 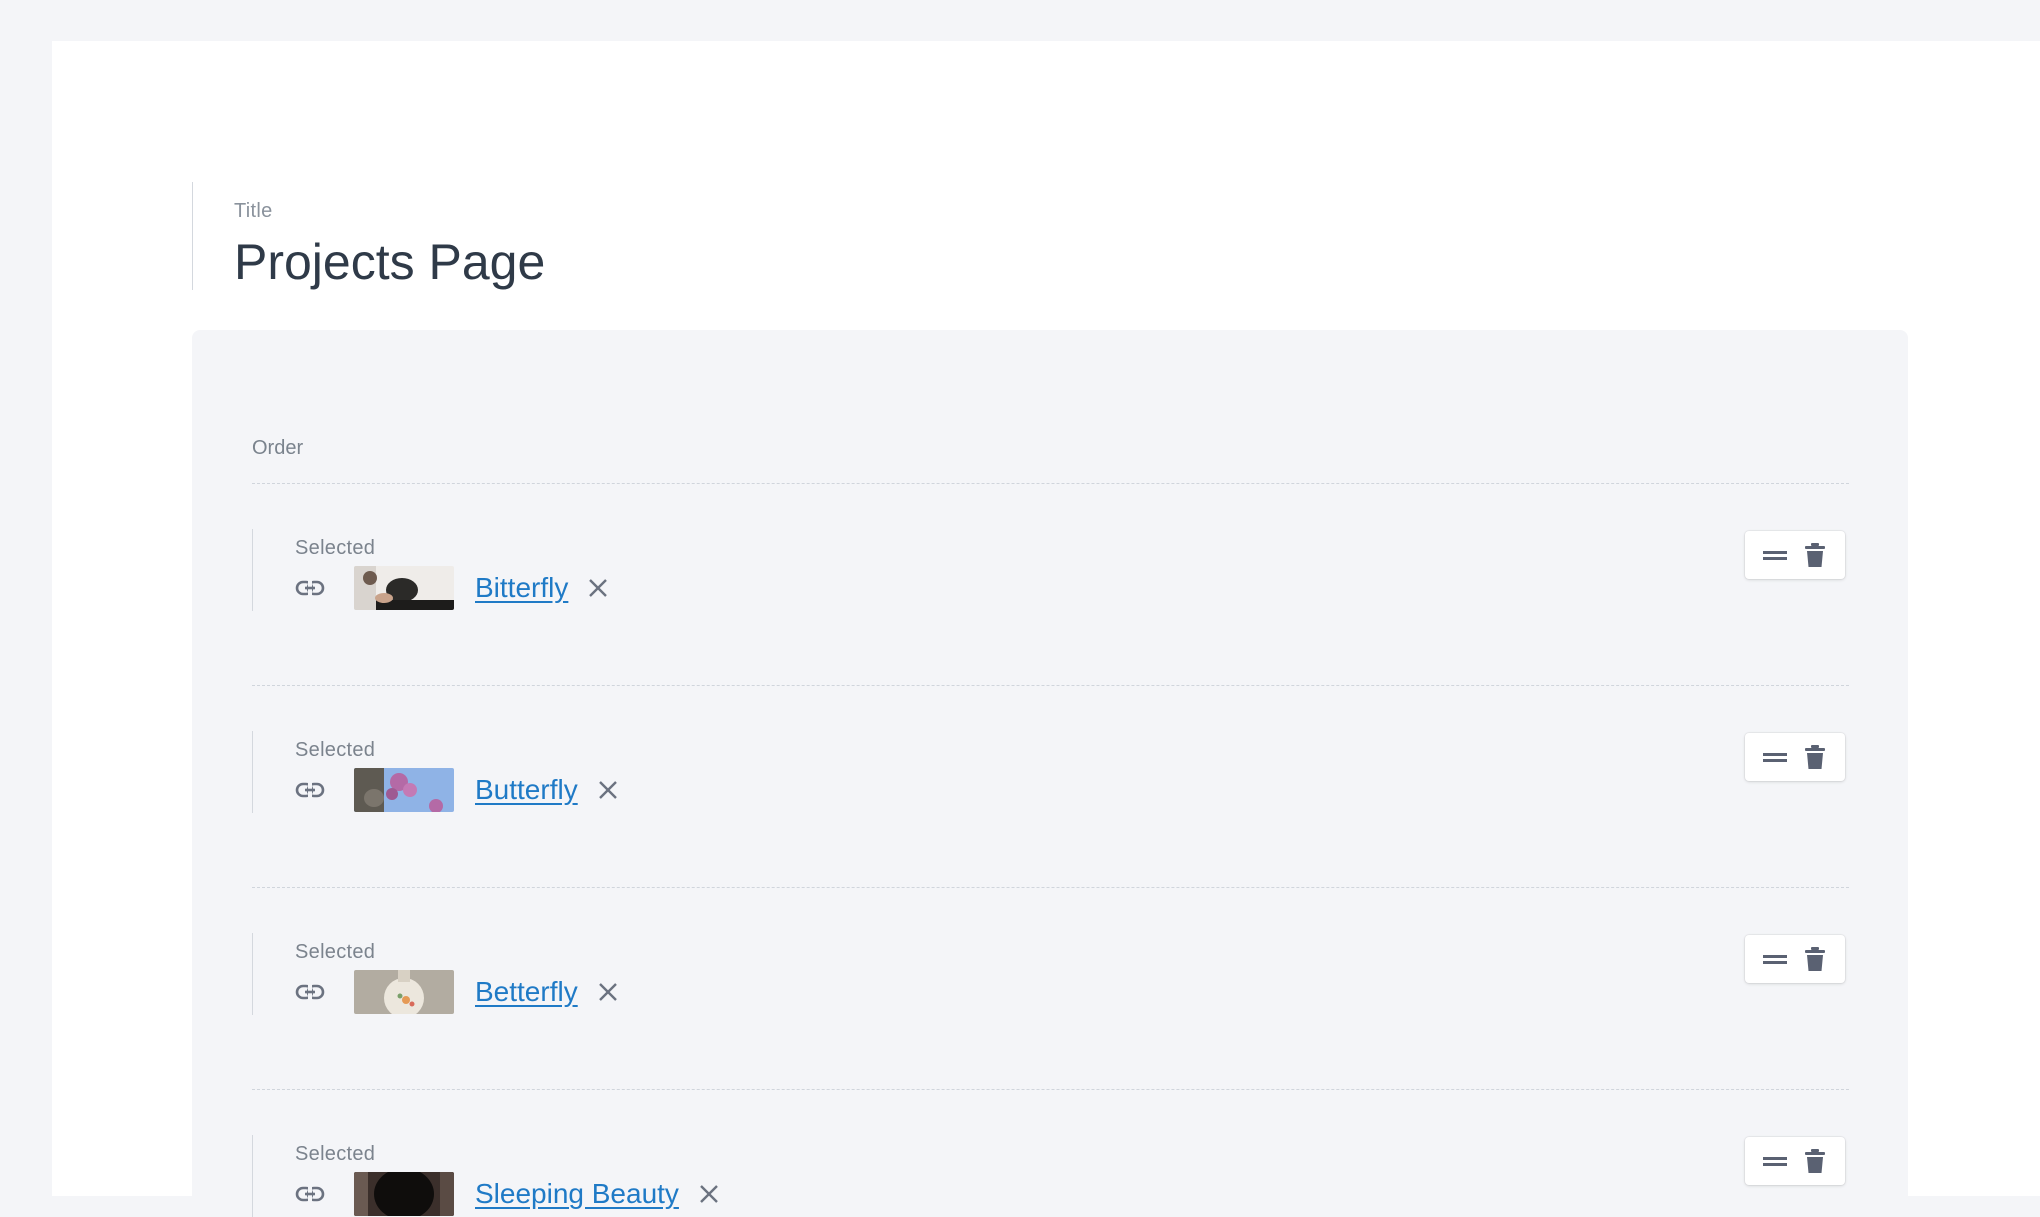 What do you see at coordinates (526, 790) in the screenshot?
I see `entry-link: Butterfly` at bounding box center [526, 790].